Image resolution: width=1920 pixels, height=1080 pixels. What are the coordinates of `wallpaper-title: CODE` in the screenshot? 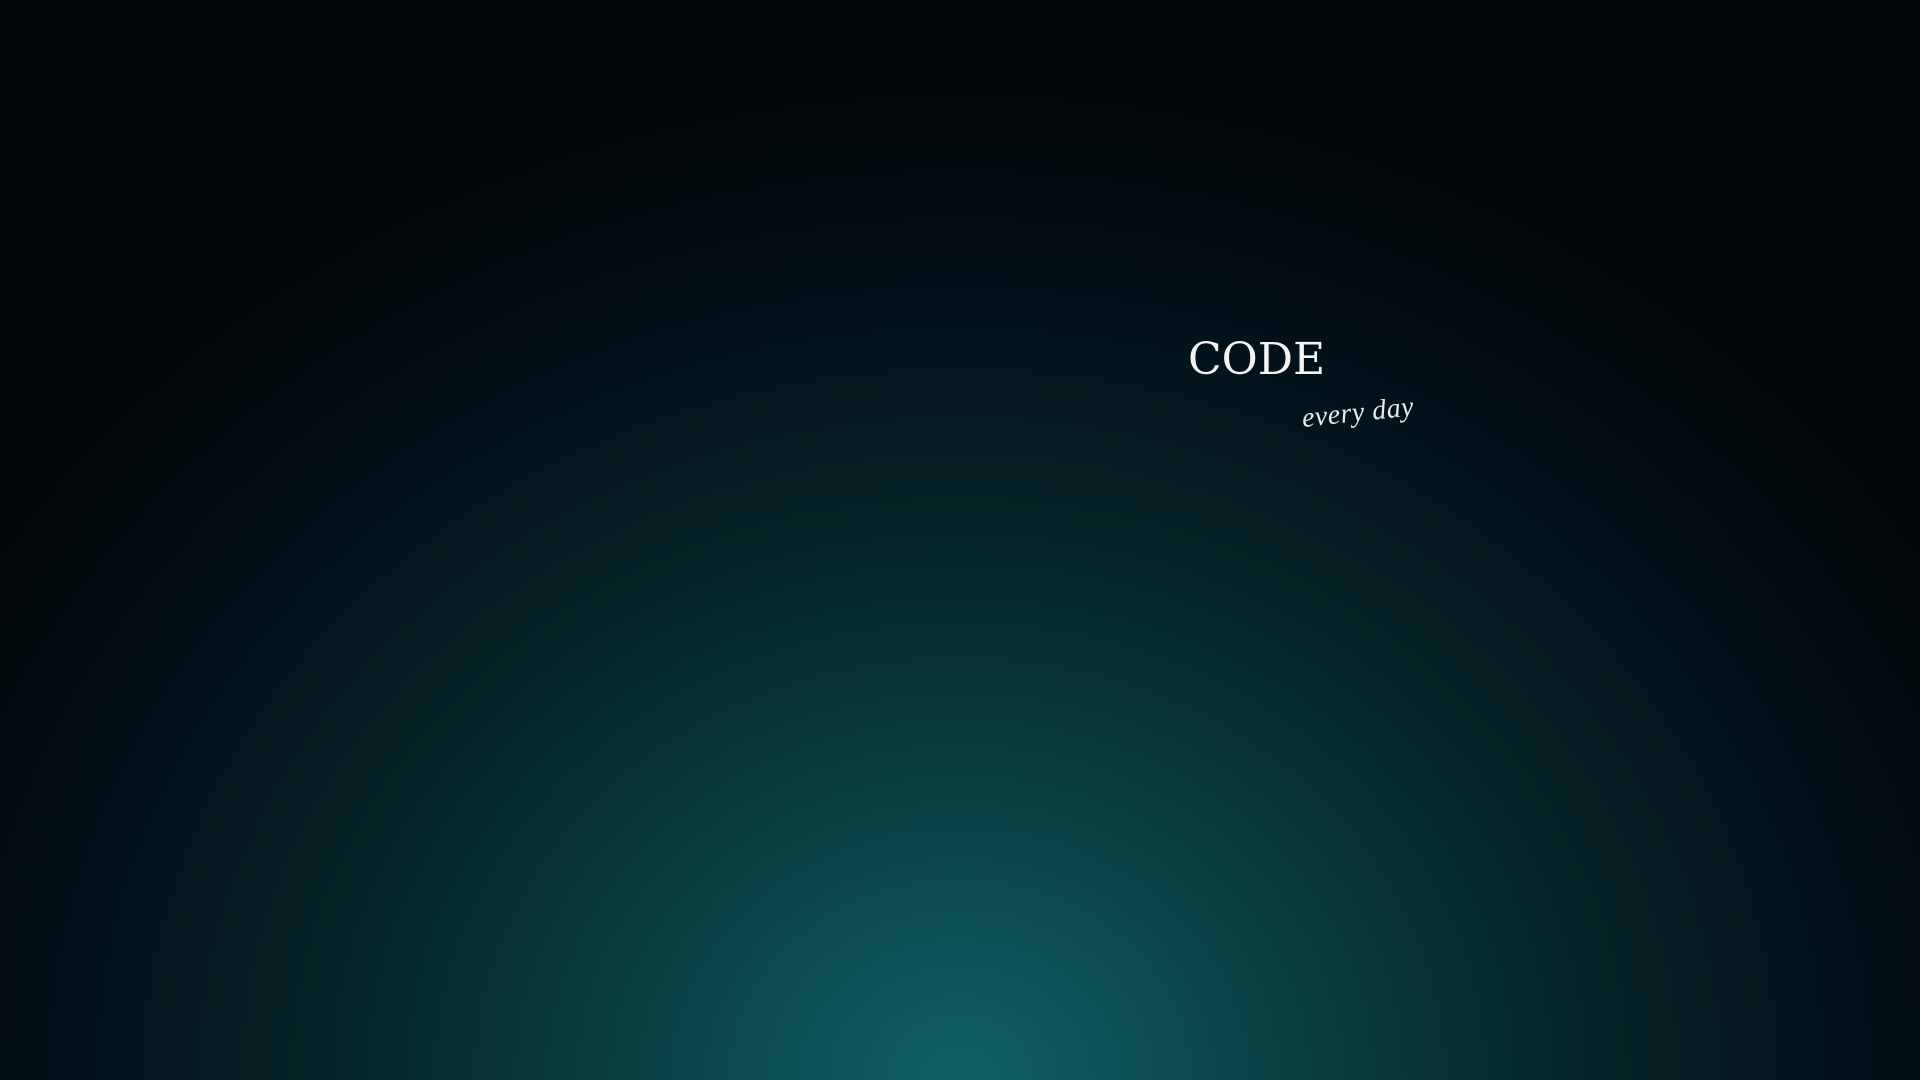 It's located at (1257, 359).